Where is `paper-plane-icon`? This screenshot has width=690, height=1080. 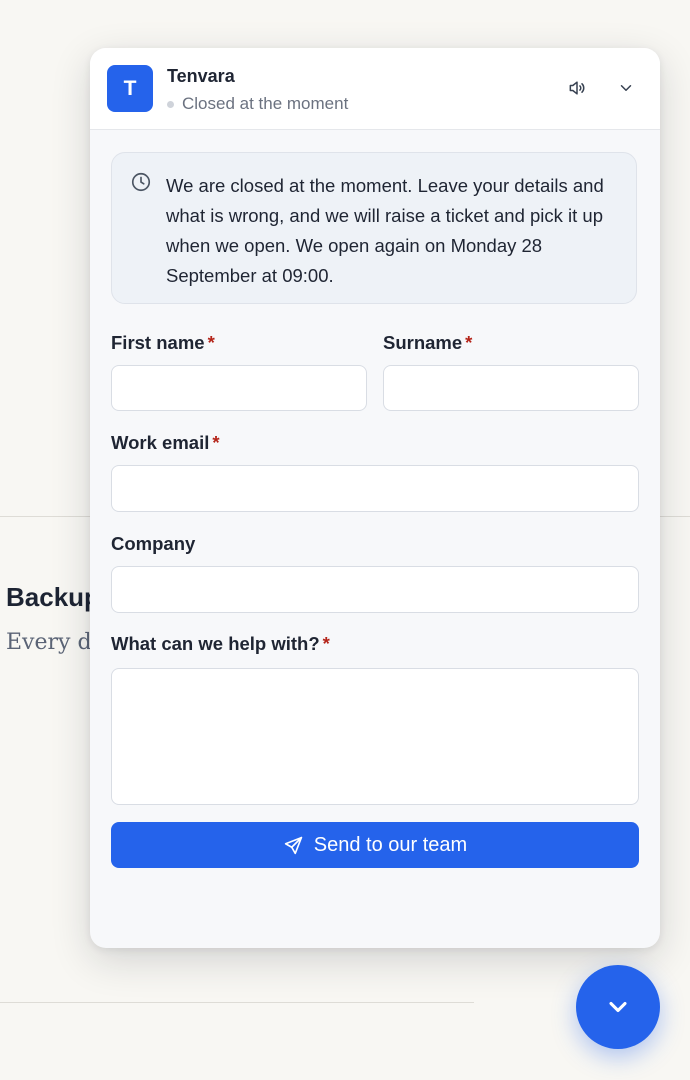 paper-plane-icon is located at coordinates (293, 845).